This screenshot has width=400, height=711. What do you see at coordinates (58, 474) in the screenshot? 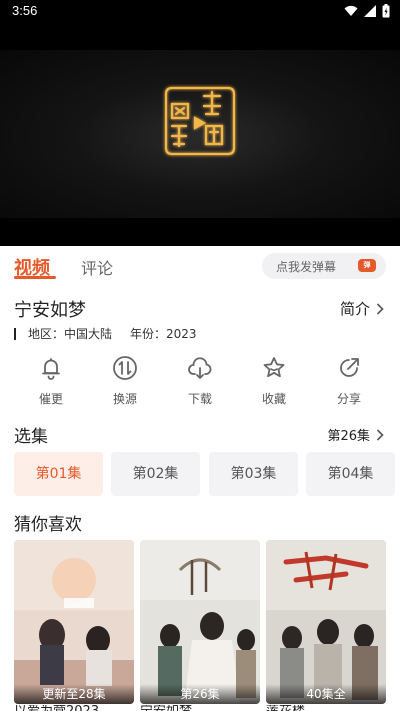
I see `episode-item: 第01集` at bounding box center [58, 474].